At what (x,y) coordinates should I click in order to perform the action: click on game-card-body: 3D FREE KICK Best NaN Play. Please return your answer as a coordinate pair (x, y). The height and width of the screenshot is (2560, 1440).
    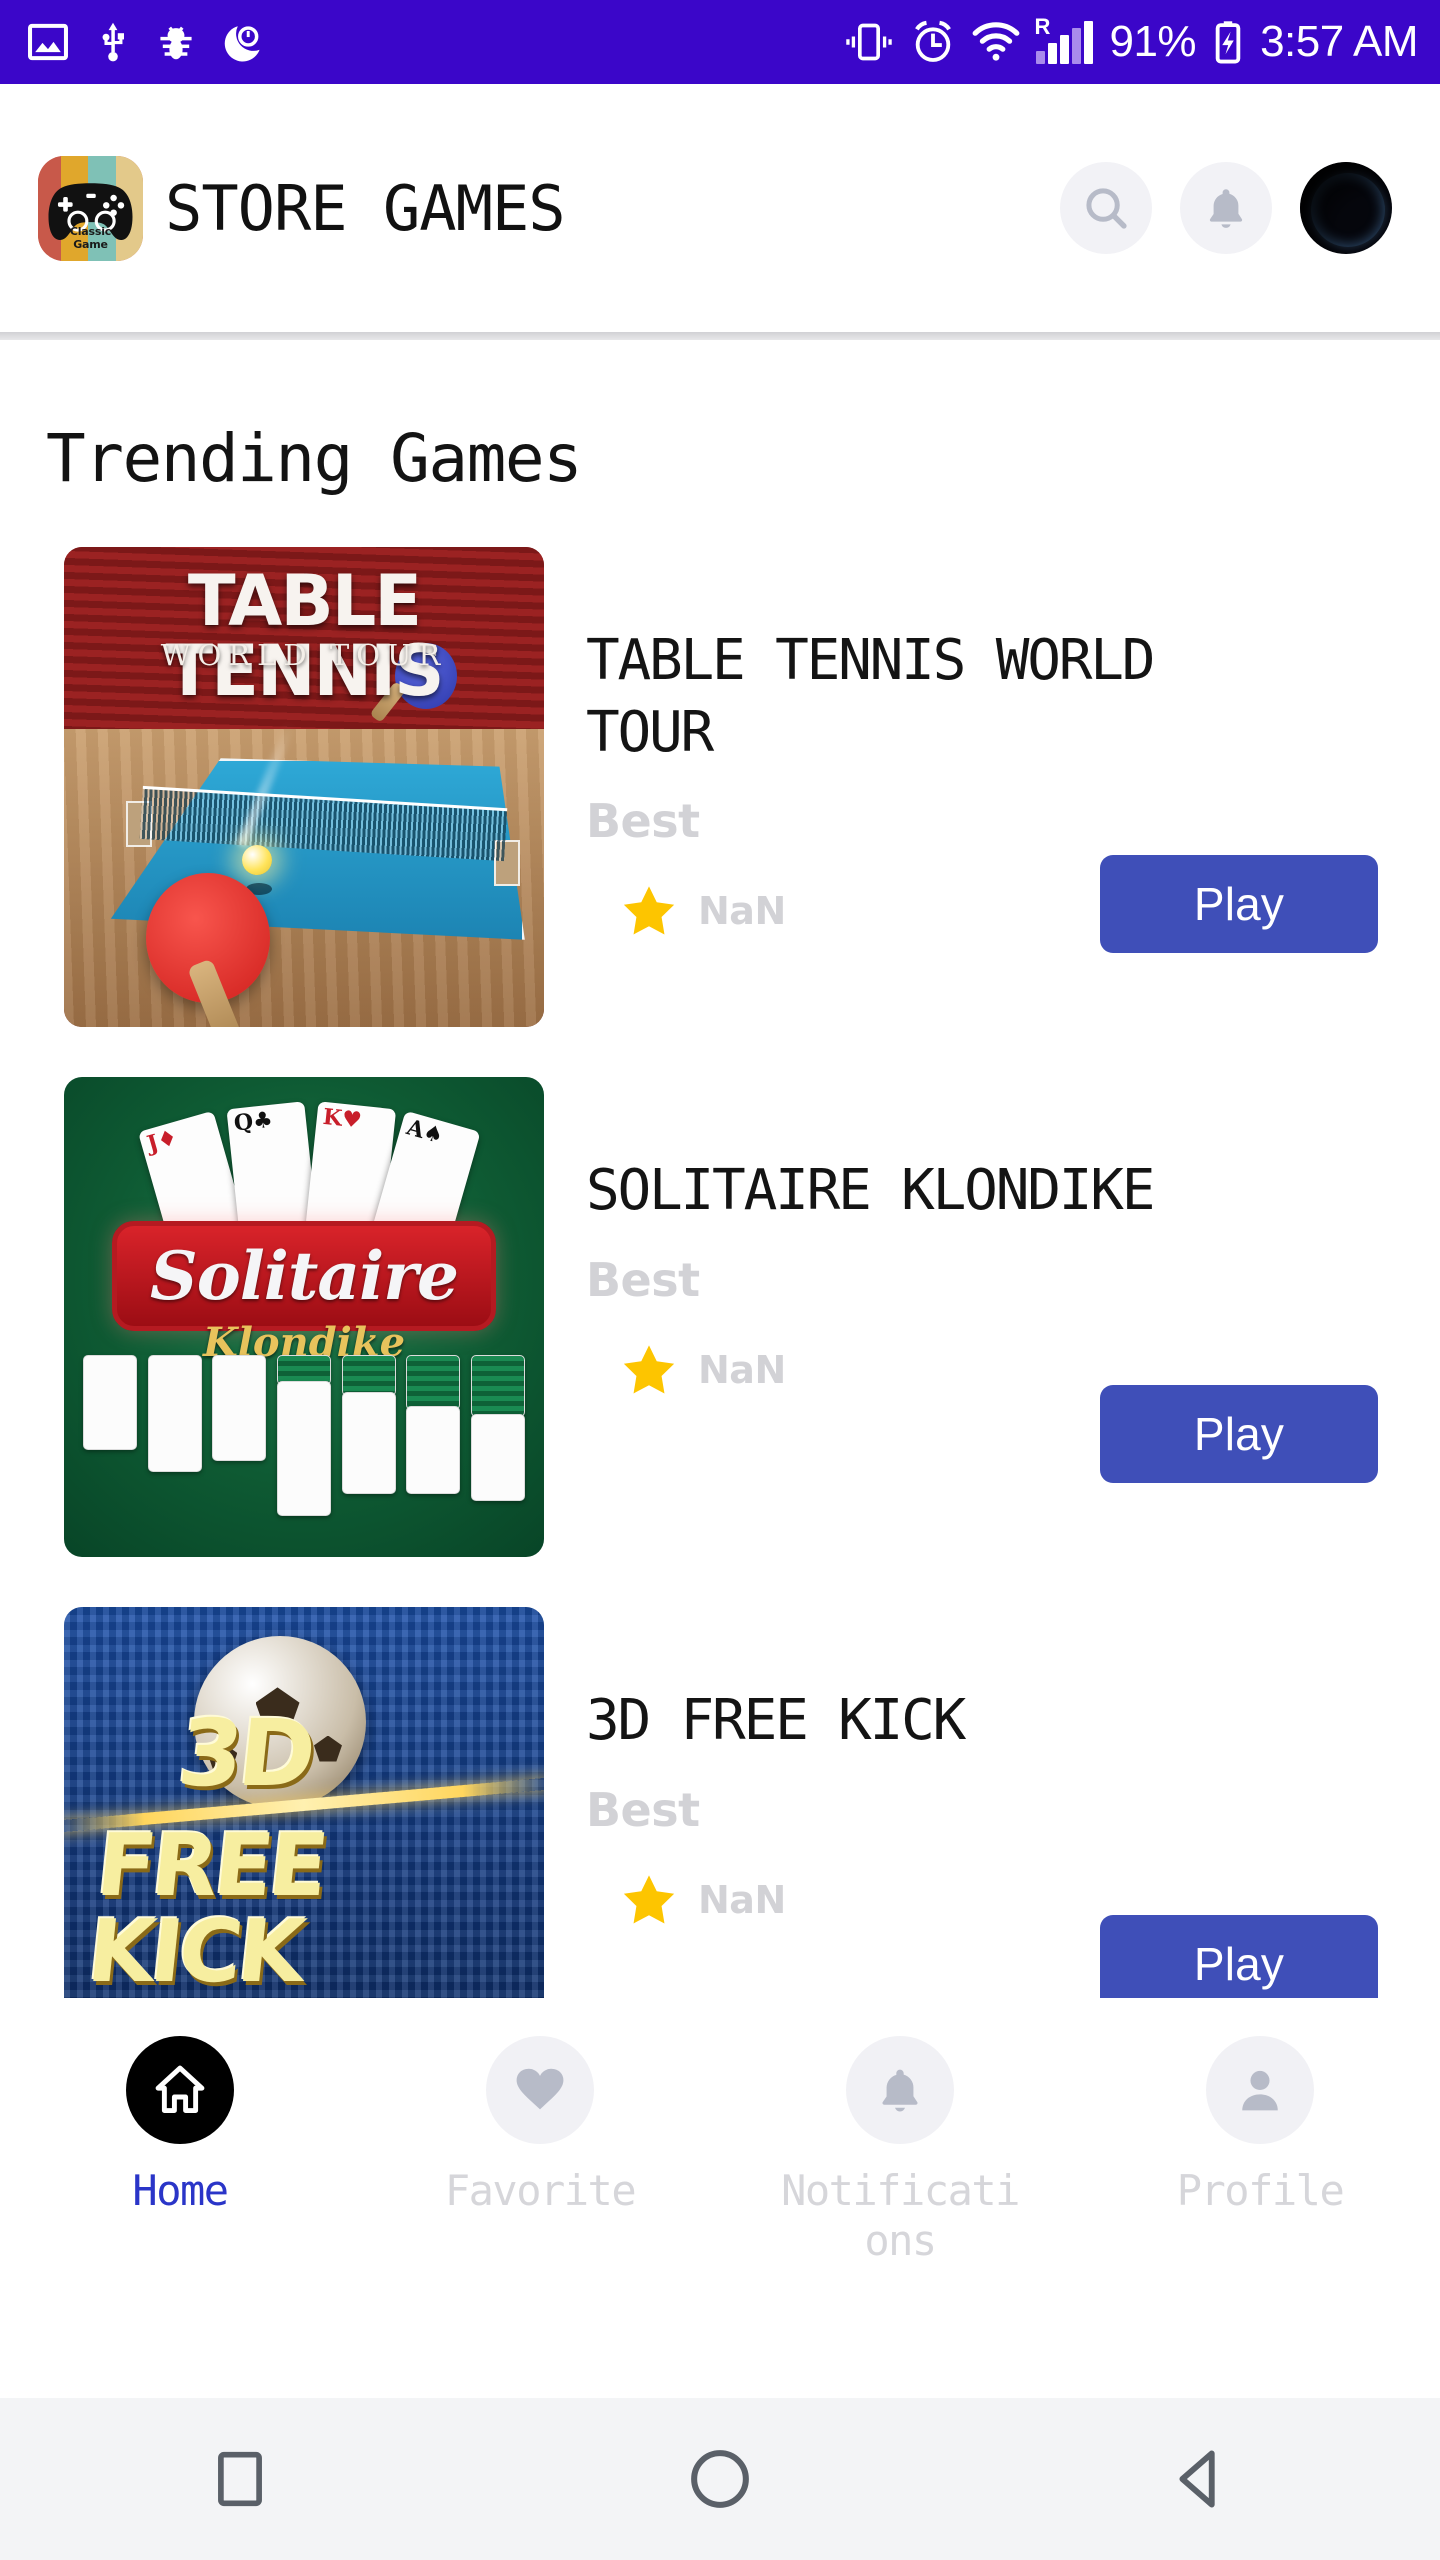
    Looking at the image, I should click on (992, 1802).